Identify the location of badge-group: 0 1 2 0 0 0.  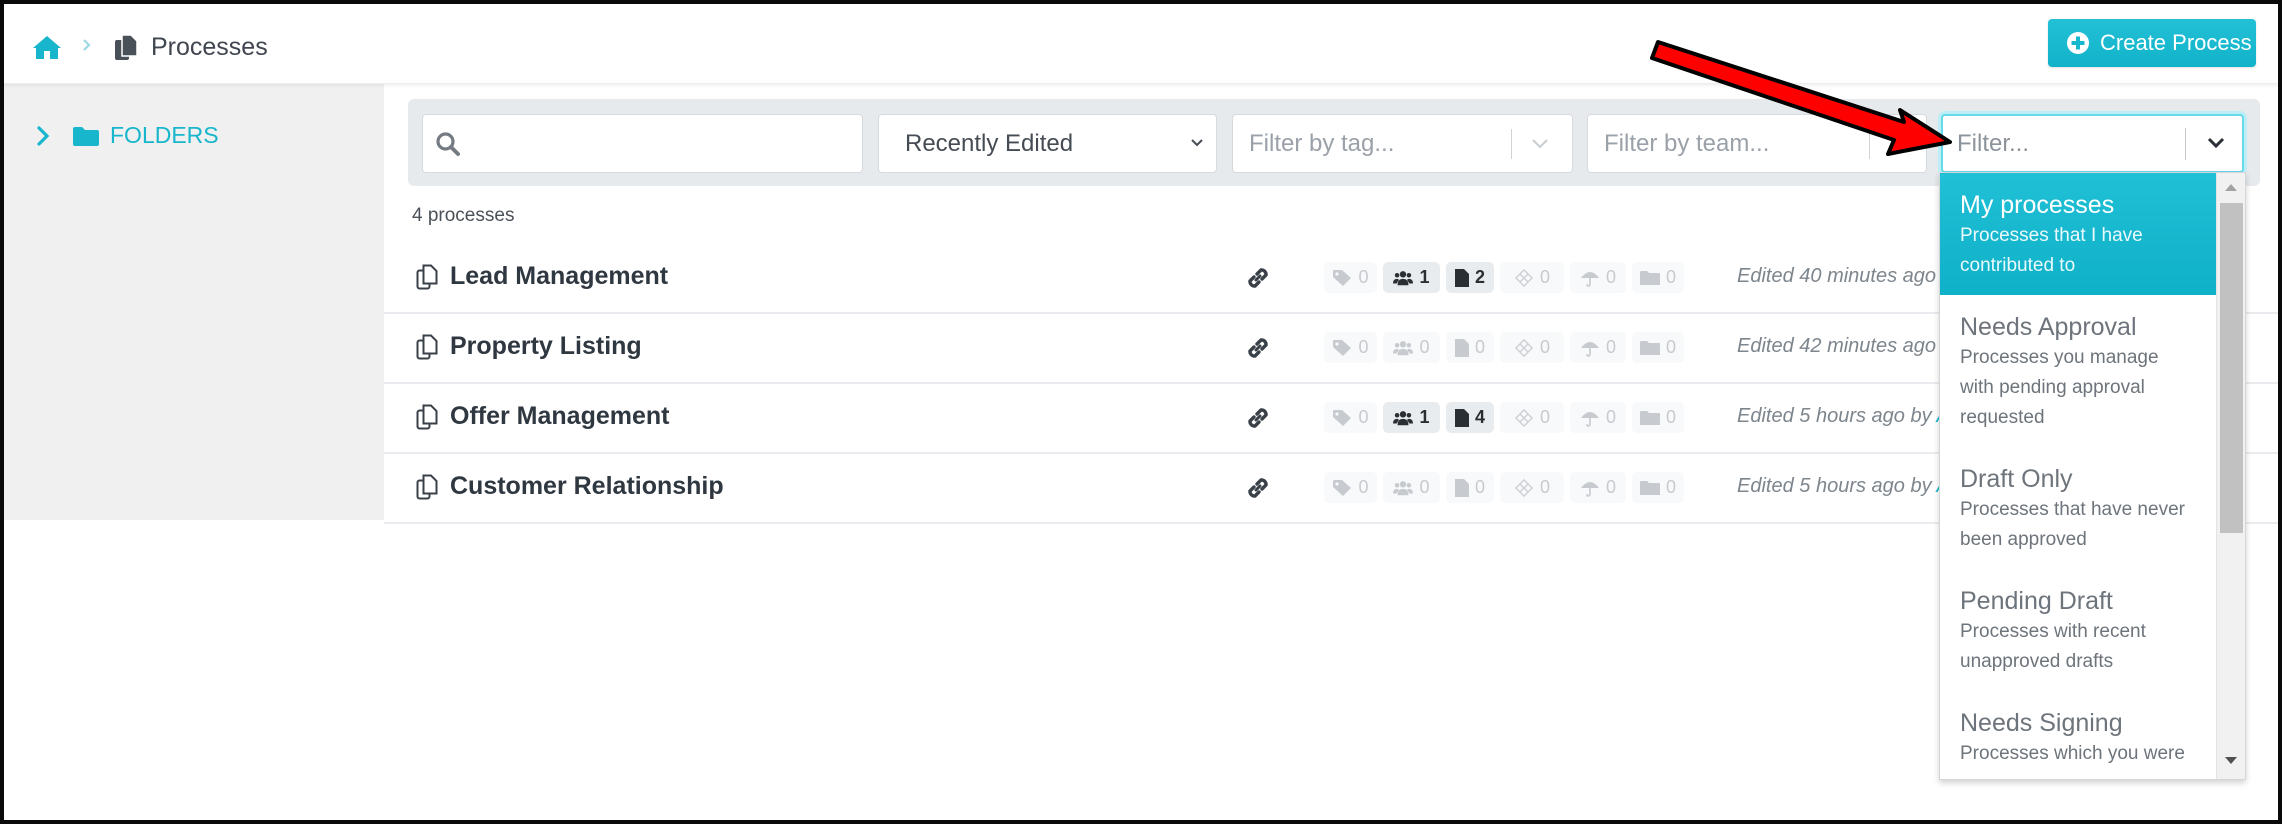
(1507, 277).